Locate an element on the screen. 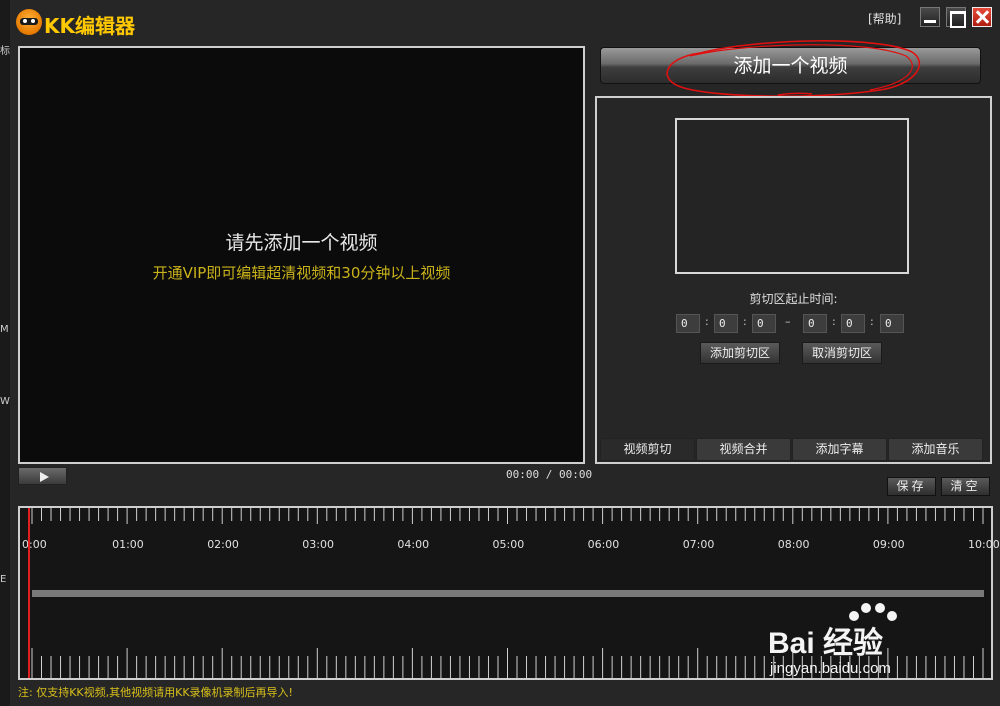 The image size is (1000, 706). vip-notice: 开通VIP即可编辑超清视频和30分钟以上视频 is located at coordinates (301, 273).